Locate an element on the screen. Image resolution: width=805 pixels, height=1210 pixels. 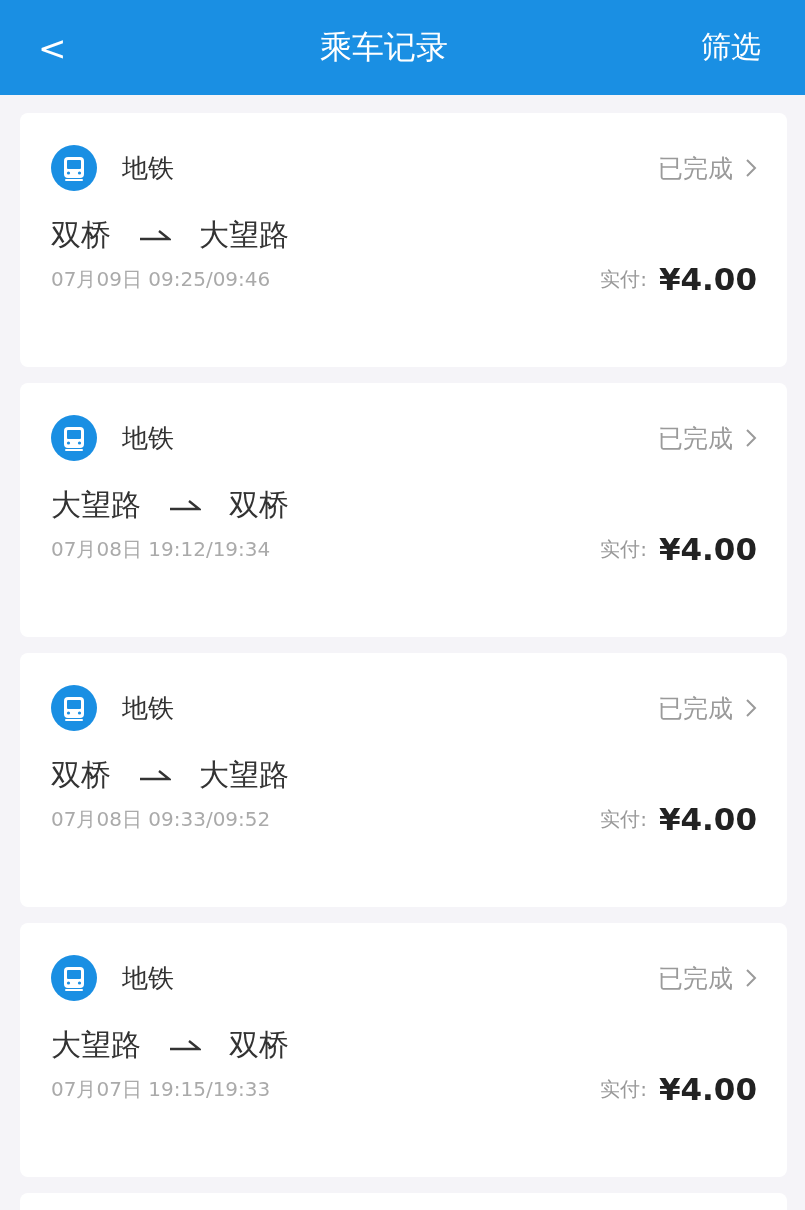
filter-button: 筛选 is located at coordinates (731, 47).